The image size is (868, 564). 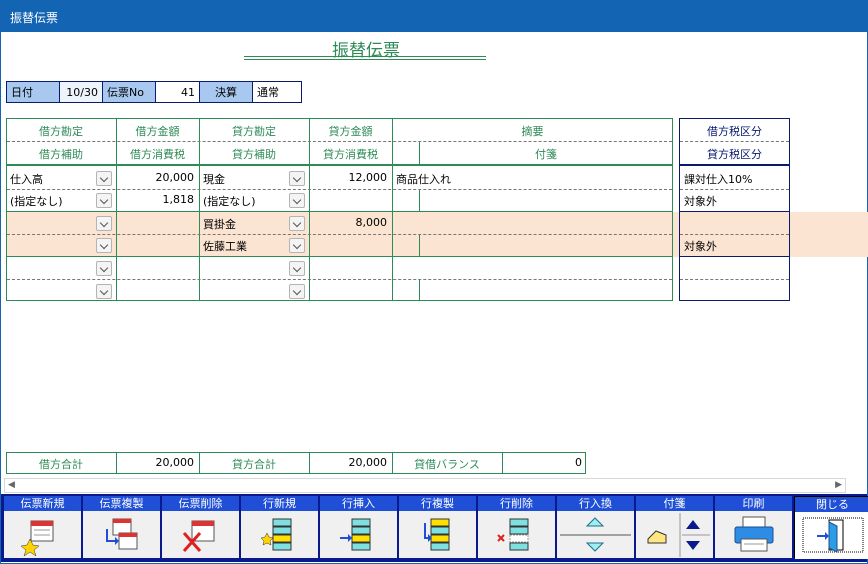 What do you see at coordinates (122, 534) in the screenshot?
I see `copy-slip-icon` at bounding box center [122, 534].